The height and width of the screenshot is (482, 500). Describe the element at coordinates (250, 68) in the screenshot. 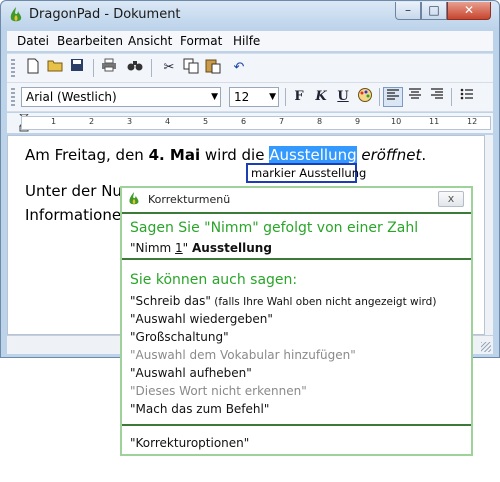

I see `standard-toolbar: ✂ ↶` at that location.